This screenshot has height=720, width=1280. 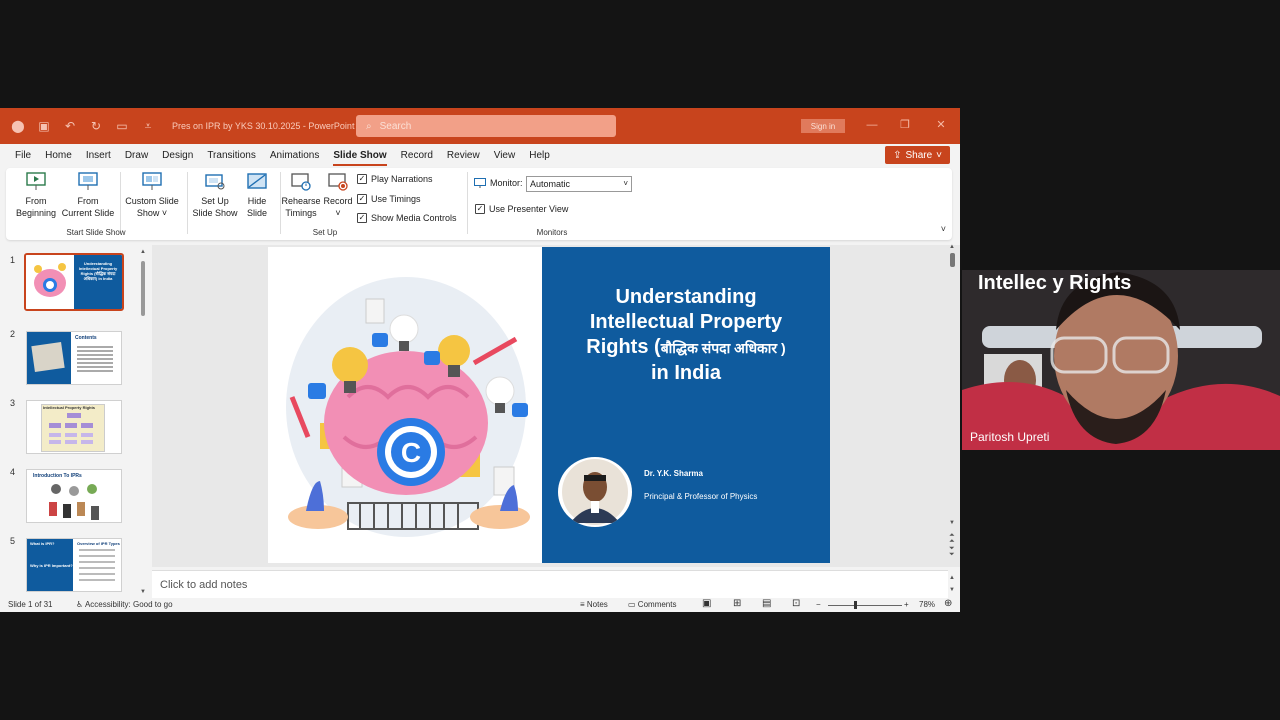 What do you see at coordinates (152, 195) in the screenshot?
I see `custom-slide-show-button: Custom Slide Show ˅` at bounding box center [152, 195].